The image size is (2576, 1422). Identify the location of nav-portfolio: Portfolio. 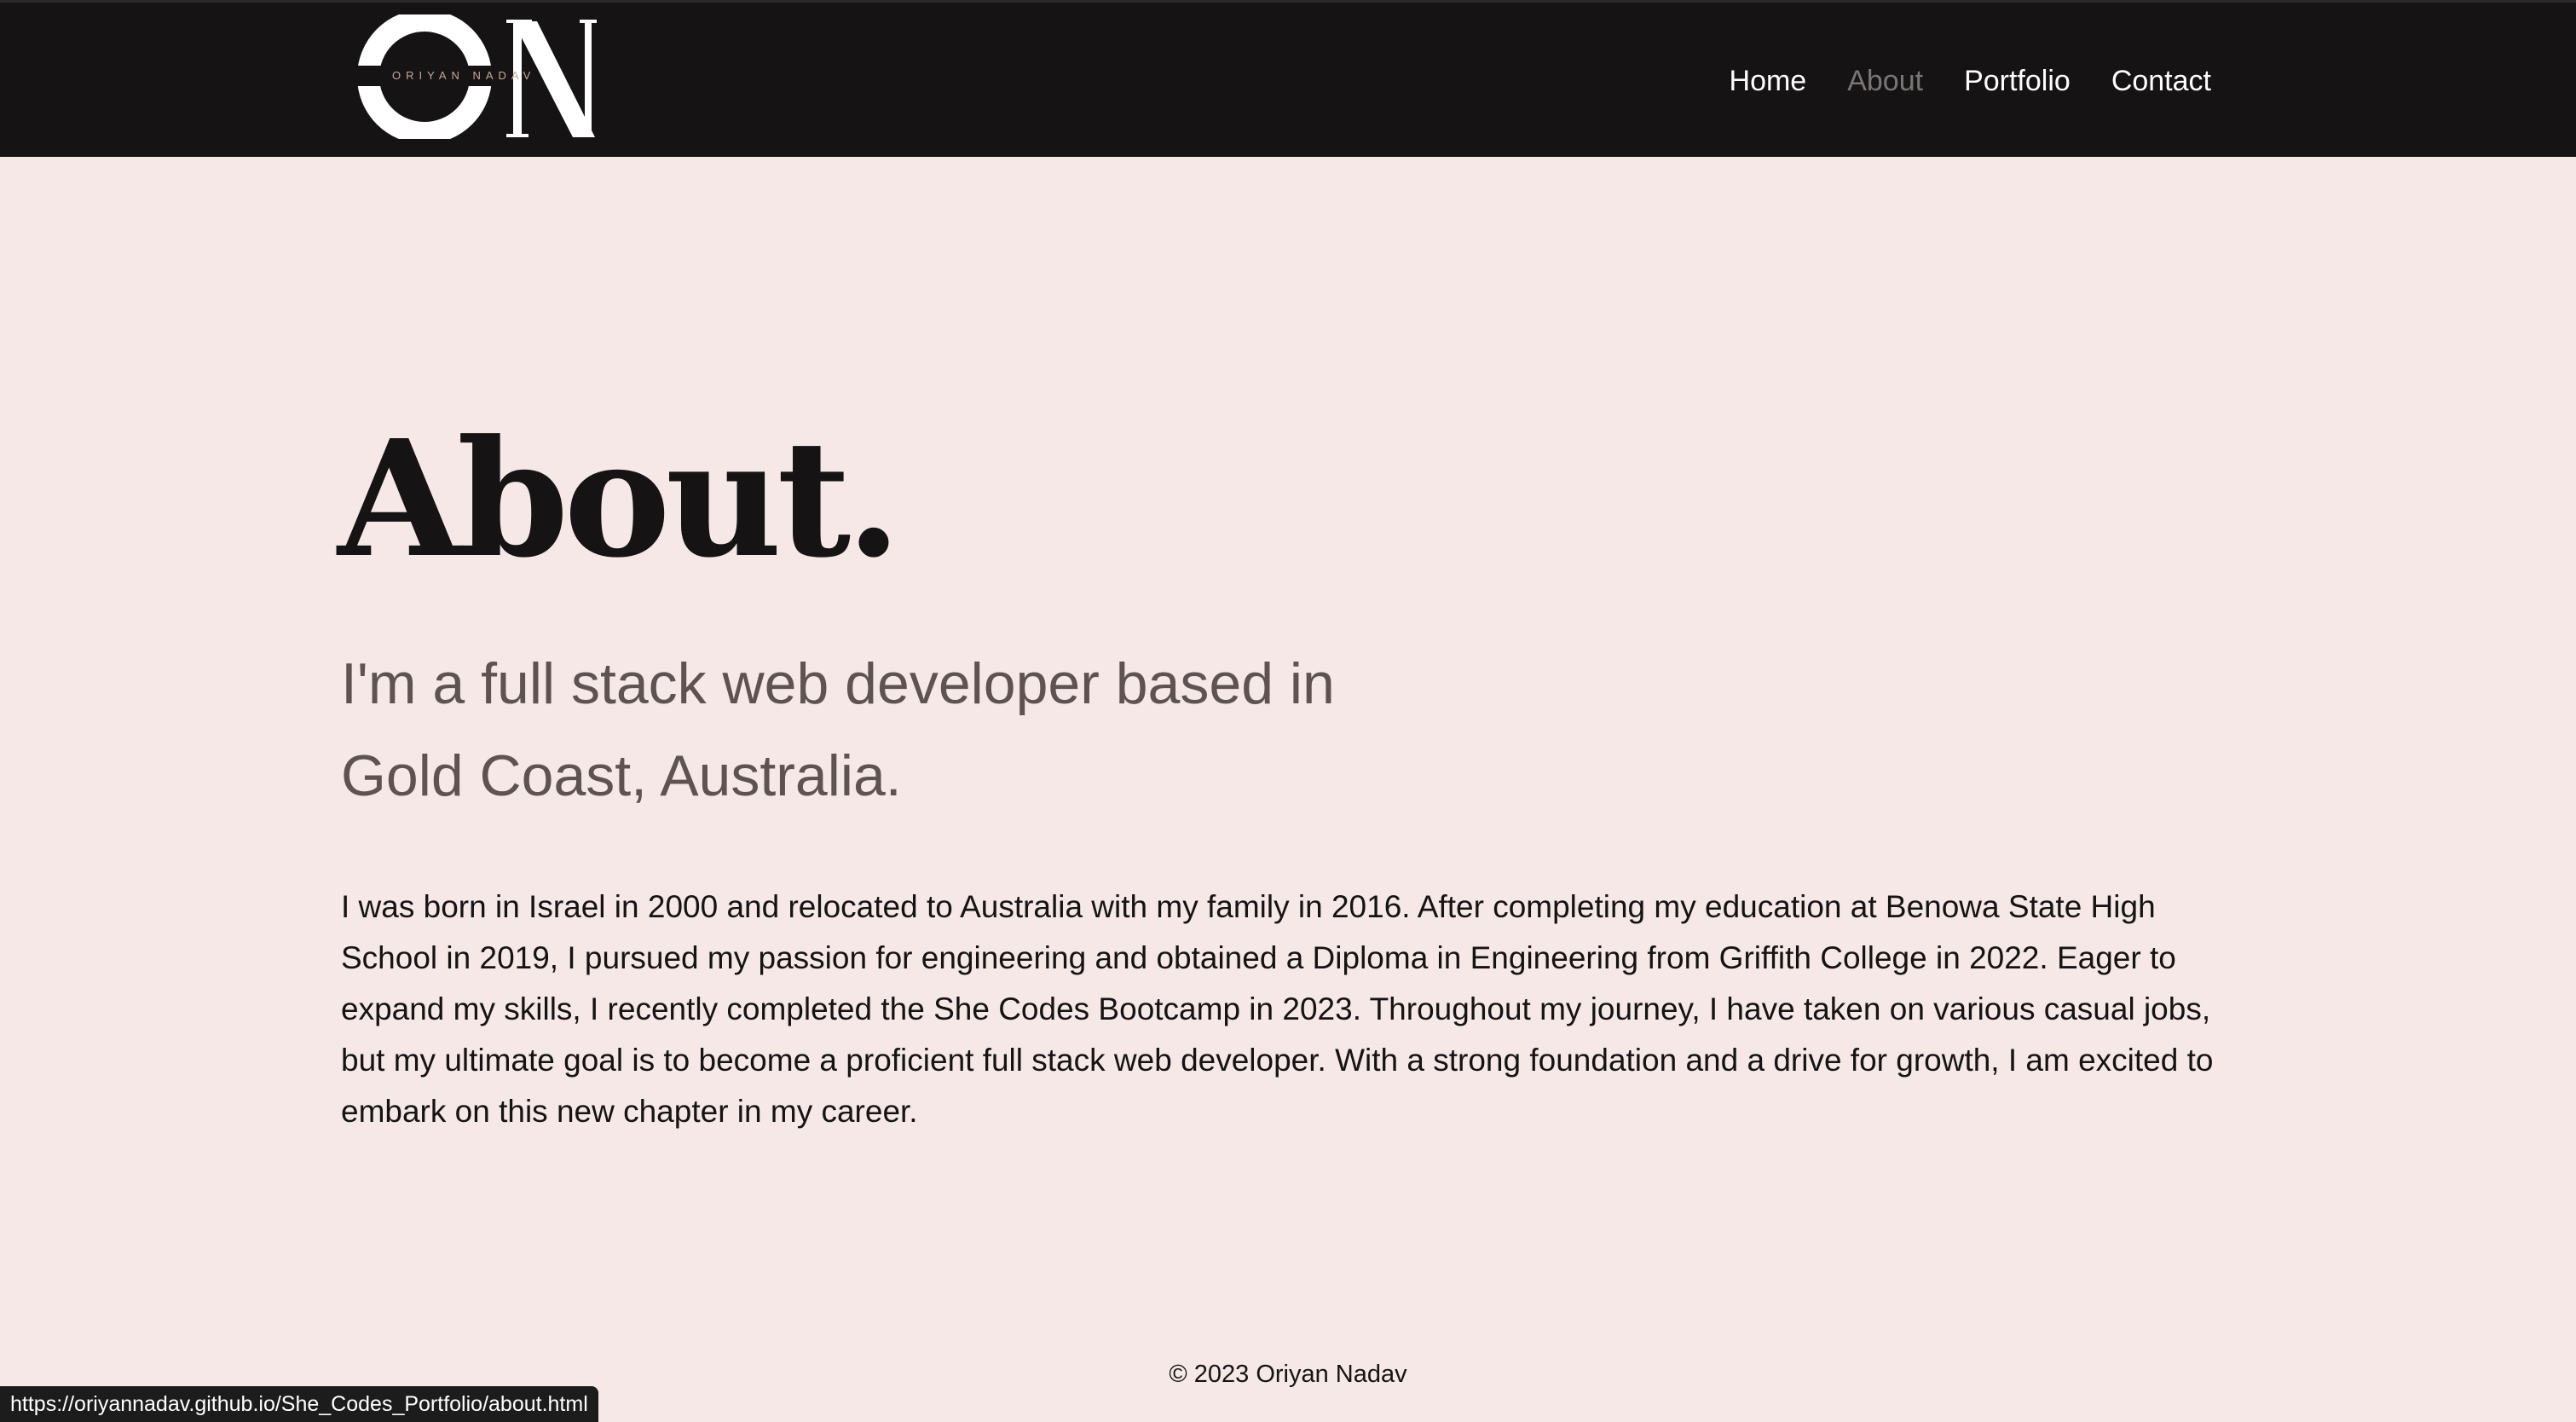
(2017, 82).